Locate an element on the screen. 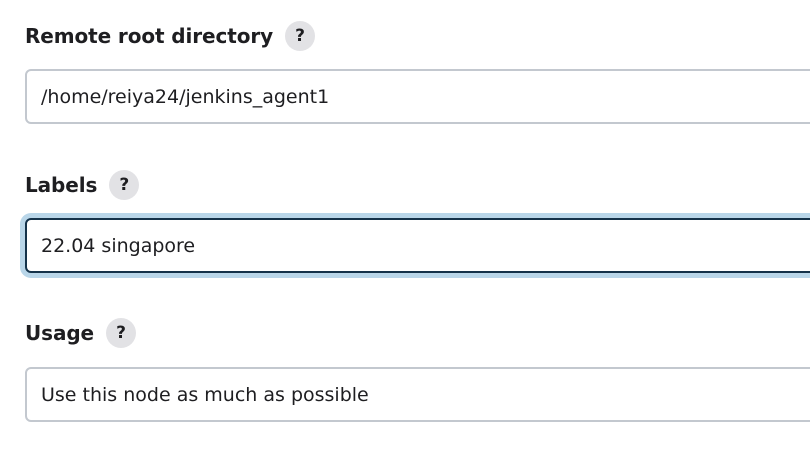  labels-label: Labels is located at coordinates (61, 185).